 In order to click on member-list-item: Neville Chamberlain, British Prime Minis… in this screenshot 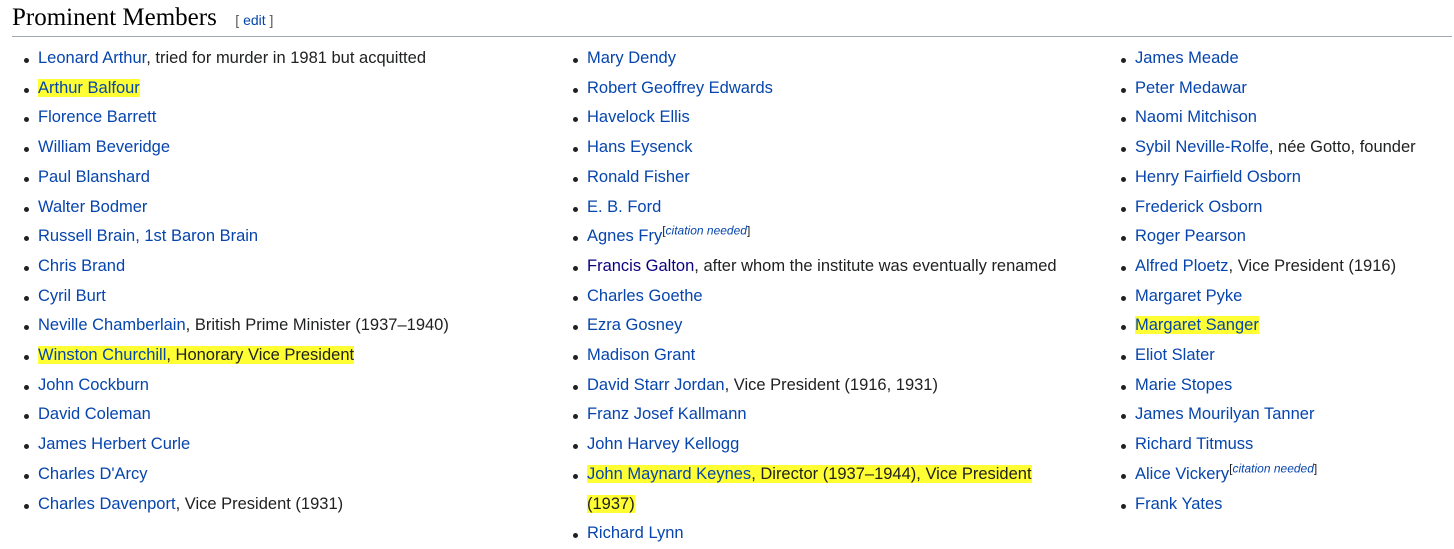, I will do `click(230, 326)`.